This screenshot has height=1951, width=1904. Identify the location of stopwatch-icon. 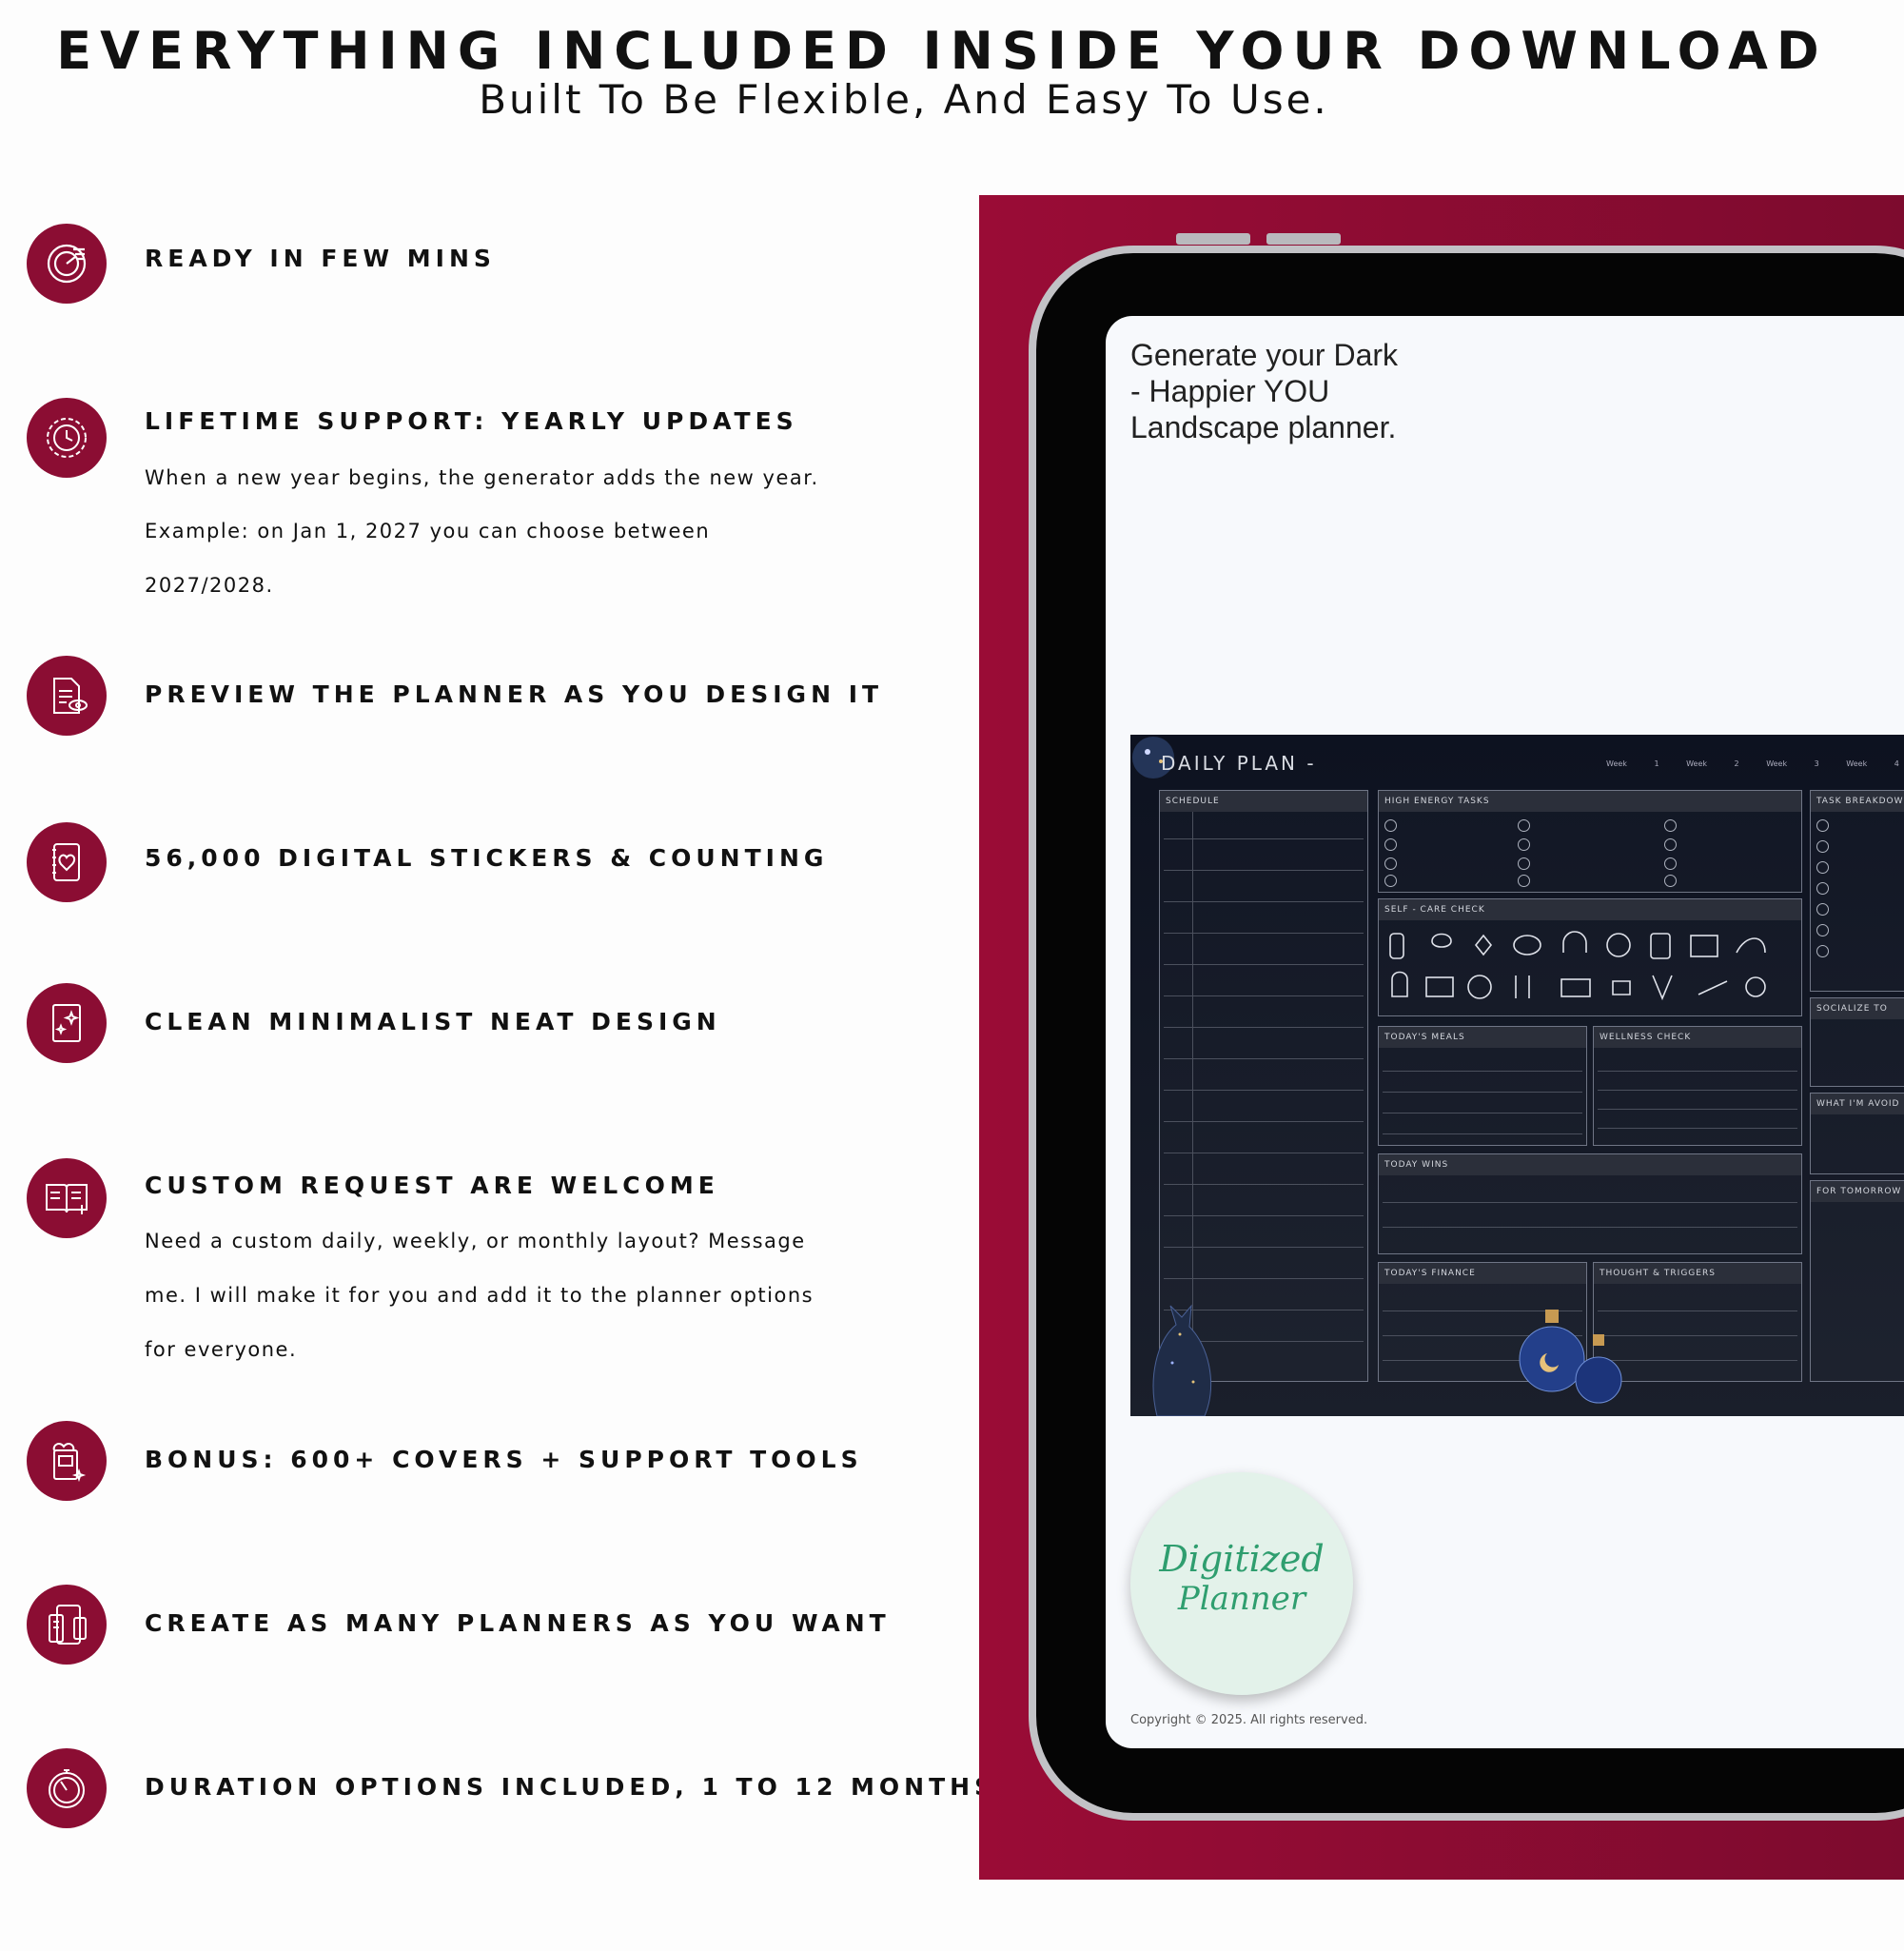
(67, 1788).